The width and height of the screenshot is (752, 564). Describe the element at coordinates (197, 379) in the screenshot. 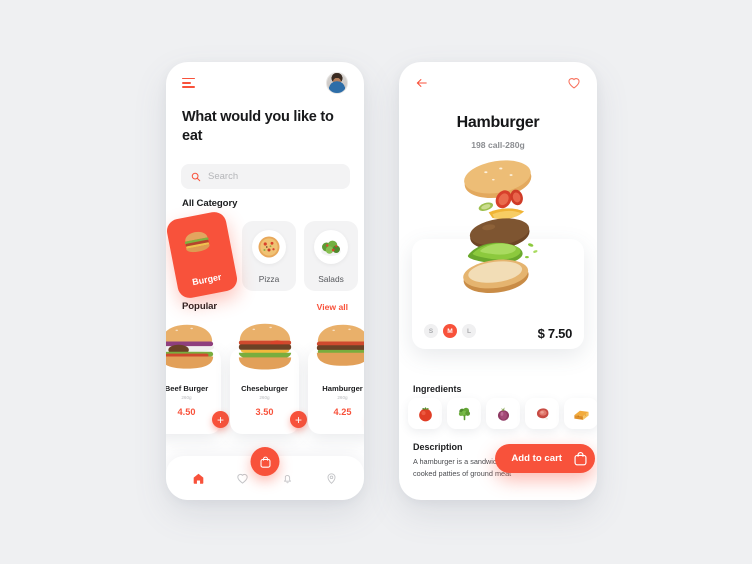

I see `food-card: Beef Burger 260g 4.50 +` at that location.